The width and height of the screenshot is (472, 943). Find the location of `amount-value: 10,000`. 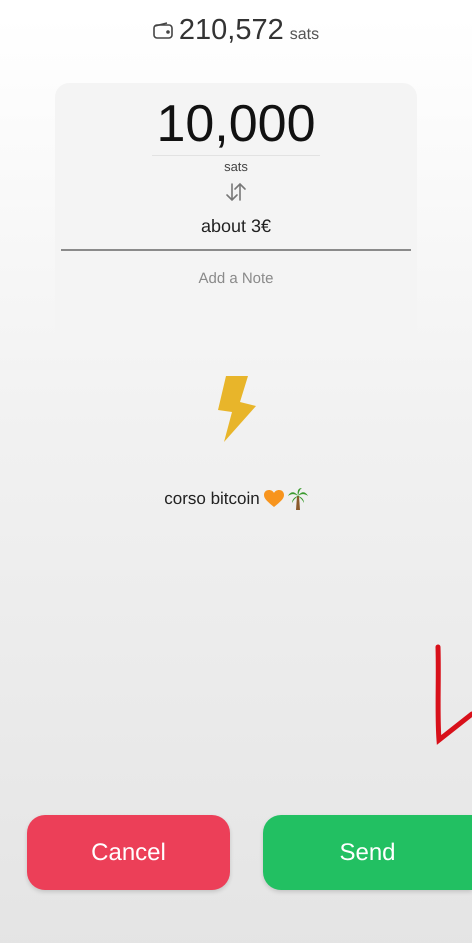

amount-value: 10,000 is located at coordinates (236, 124).